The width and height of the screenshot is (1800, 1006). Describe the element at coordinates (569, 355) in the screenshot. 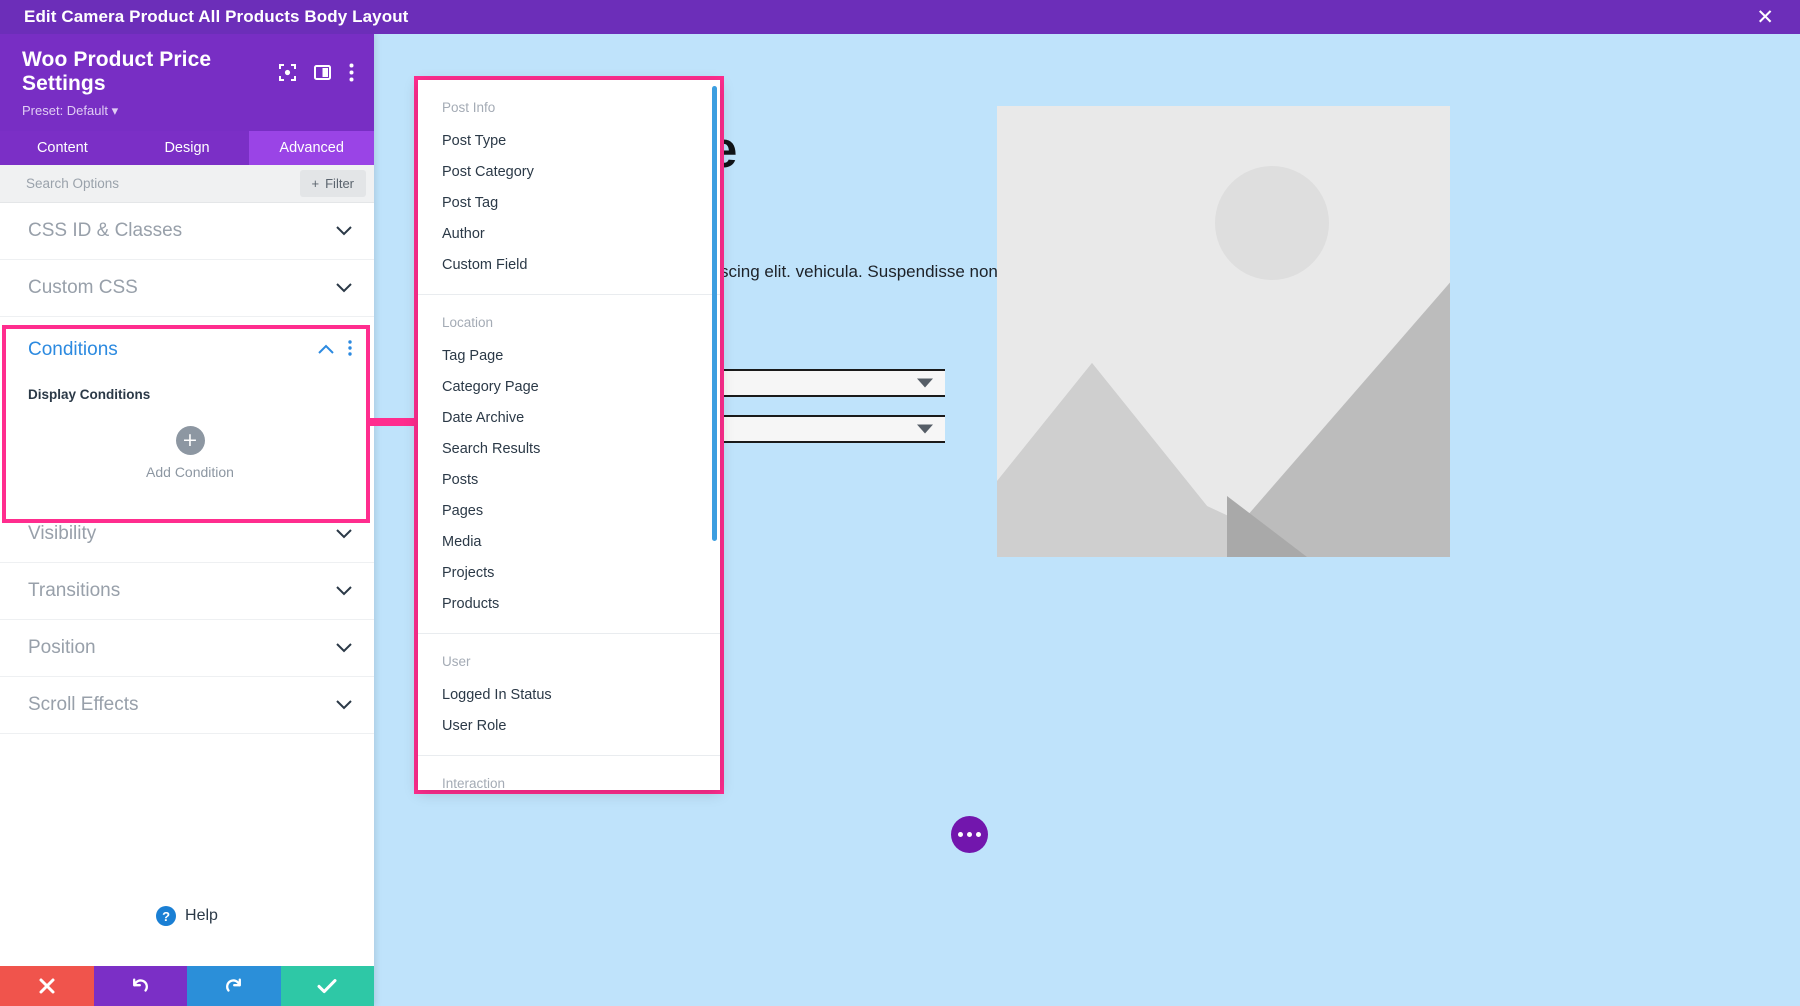

I see `popover-item-tag-page: Tag Page` at that location.